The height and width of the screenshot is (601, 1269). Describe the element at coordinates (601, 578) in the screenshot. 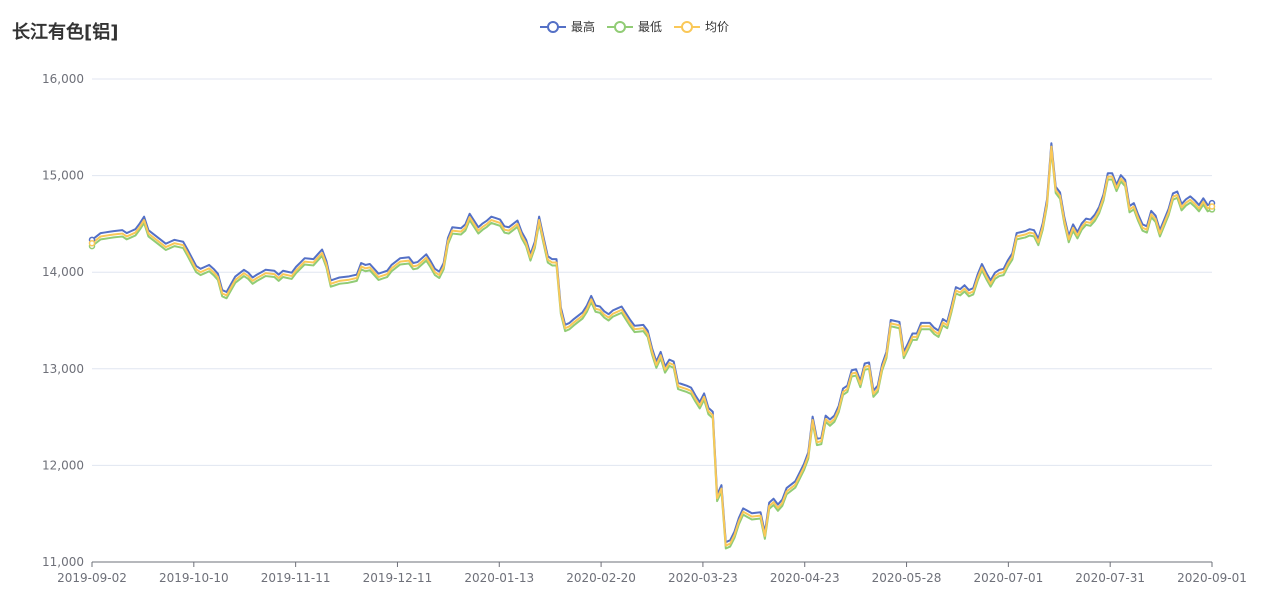

I see `x-tick-label: 2020-02-20` at that location.